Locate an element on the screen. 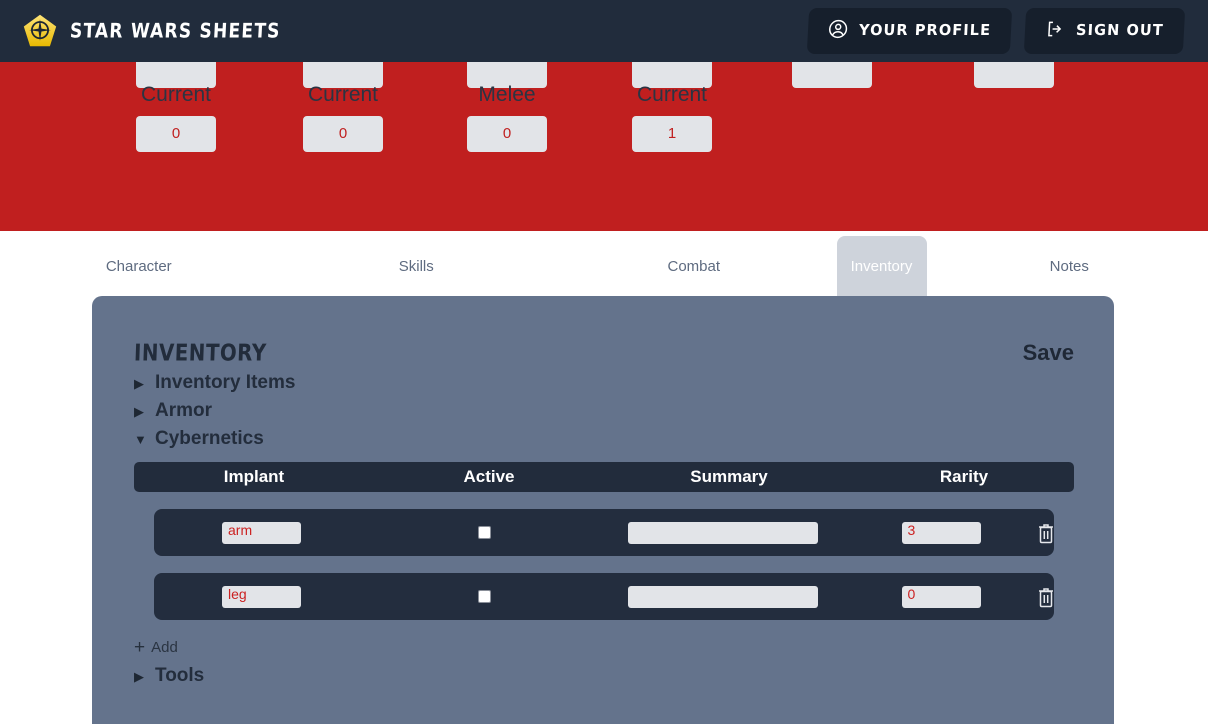 The width and height of the screenshot is (1208, 724). stat-cell-3: Melee 0 is located at coordinates (507, 118).